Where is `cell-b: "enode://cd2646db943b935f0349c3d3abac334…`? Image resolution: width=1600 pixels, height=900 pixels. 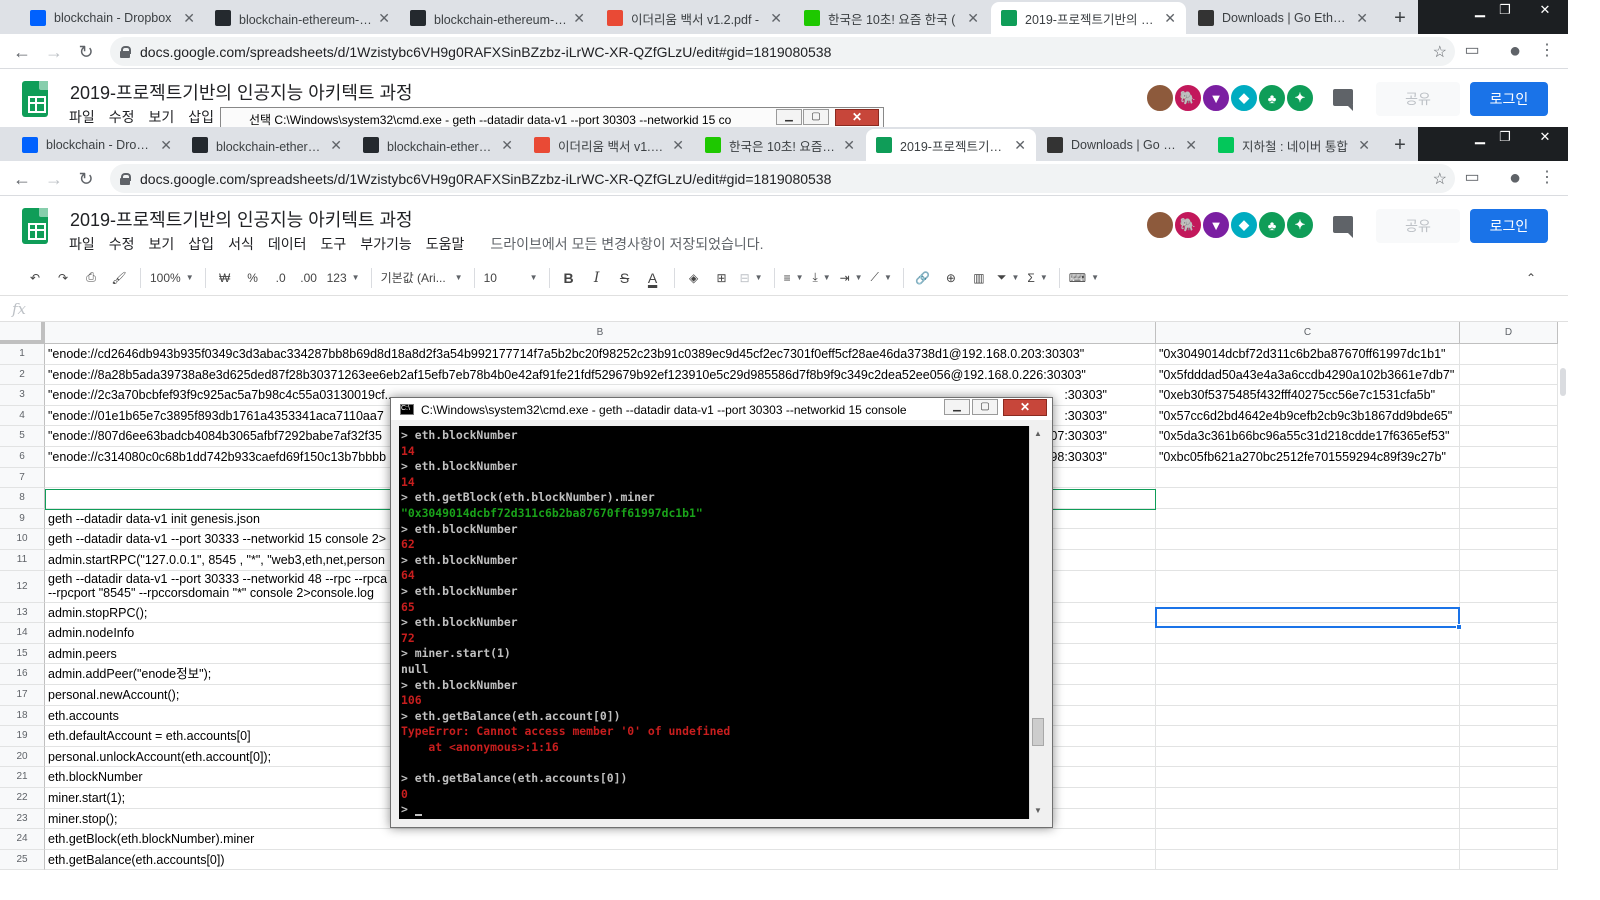
cell-b: "enode://cd2646db943b935f0349c3d3abac334… is located at coordinates (600, 354).